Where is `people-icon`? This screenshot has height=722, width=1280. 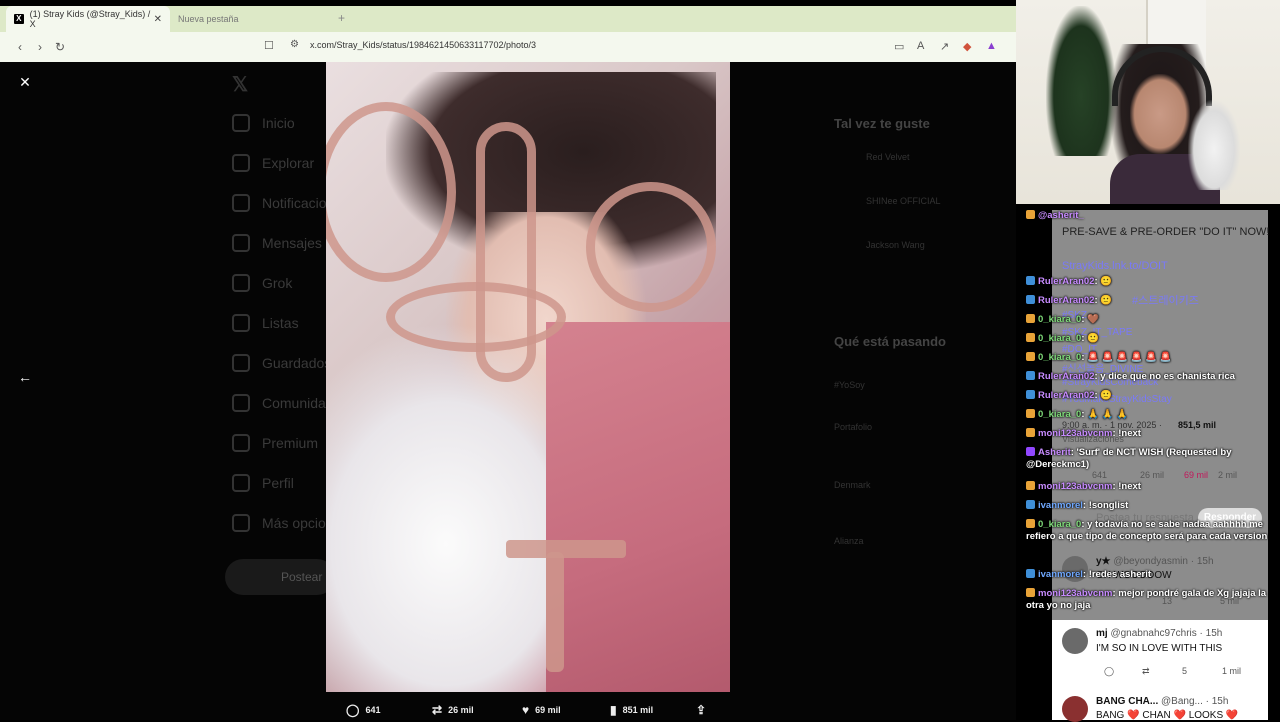 people-icon is located at coordinates (241, 403).